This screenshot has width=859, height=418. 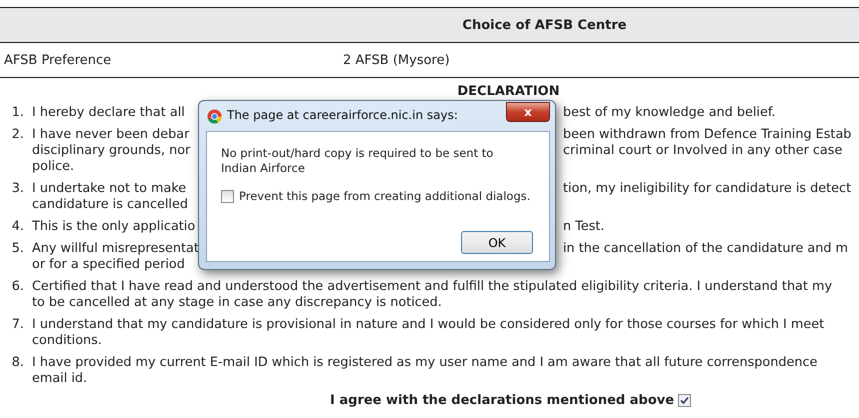 What do you see at coordinates (384, 196) in the screenshot?
I see `checkbox-label: Prevent this page from creating additional dialogs.` at bounding box center [384, 196].